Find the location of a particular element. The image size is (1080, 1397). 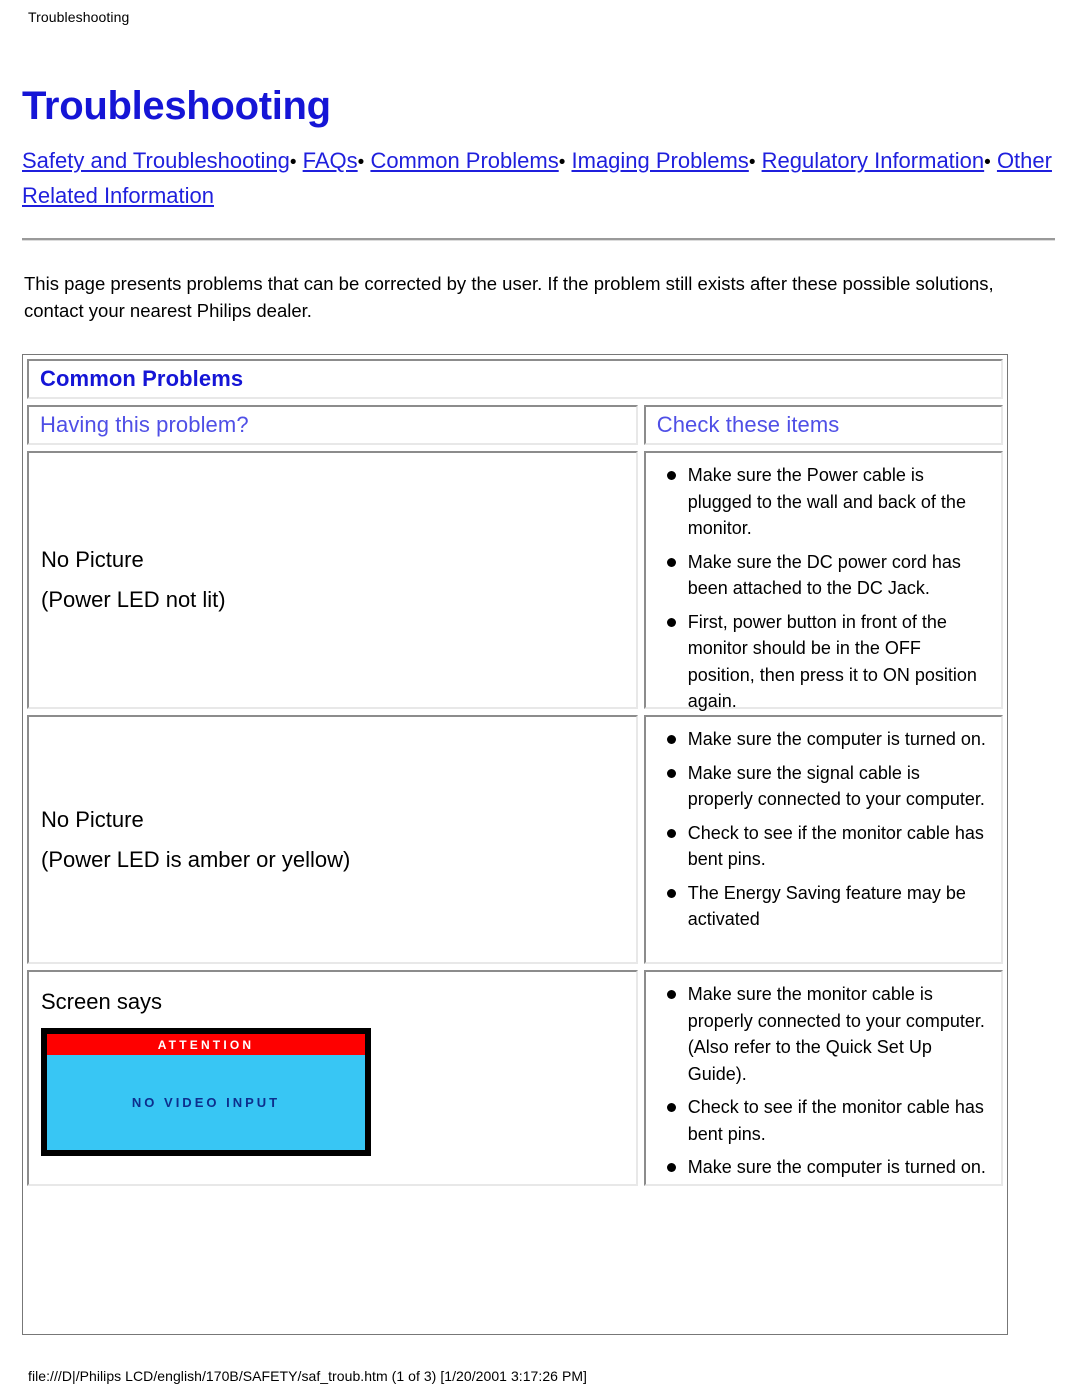

osd-screen-body: NO VIDEO INPUT is located at coordinates (206, 1102).